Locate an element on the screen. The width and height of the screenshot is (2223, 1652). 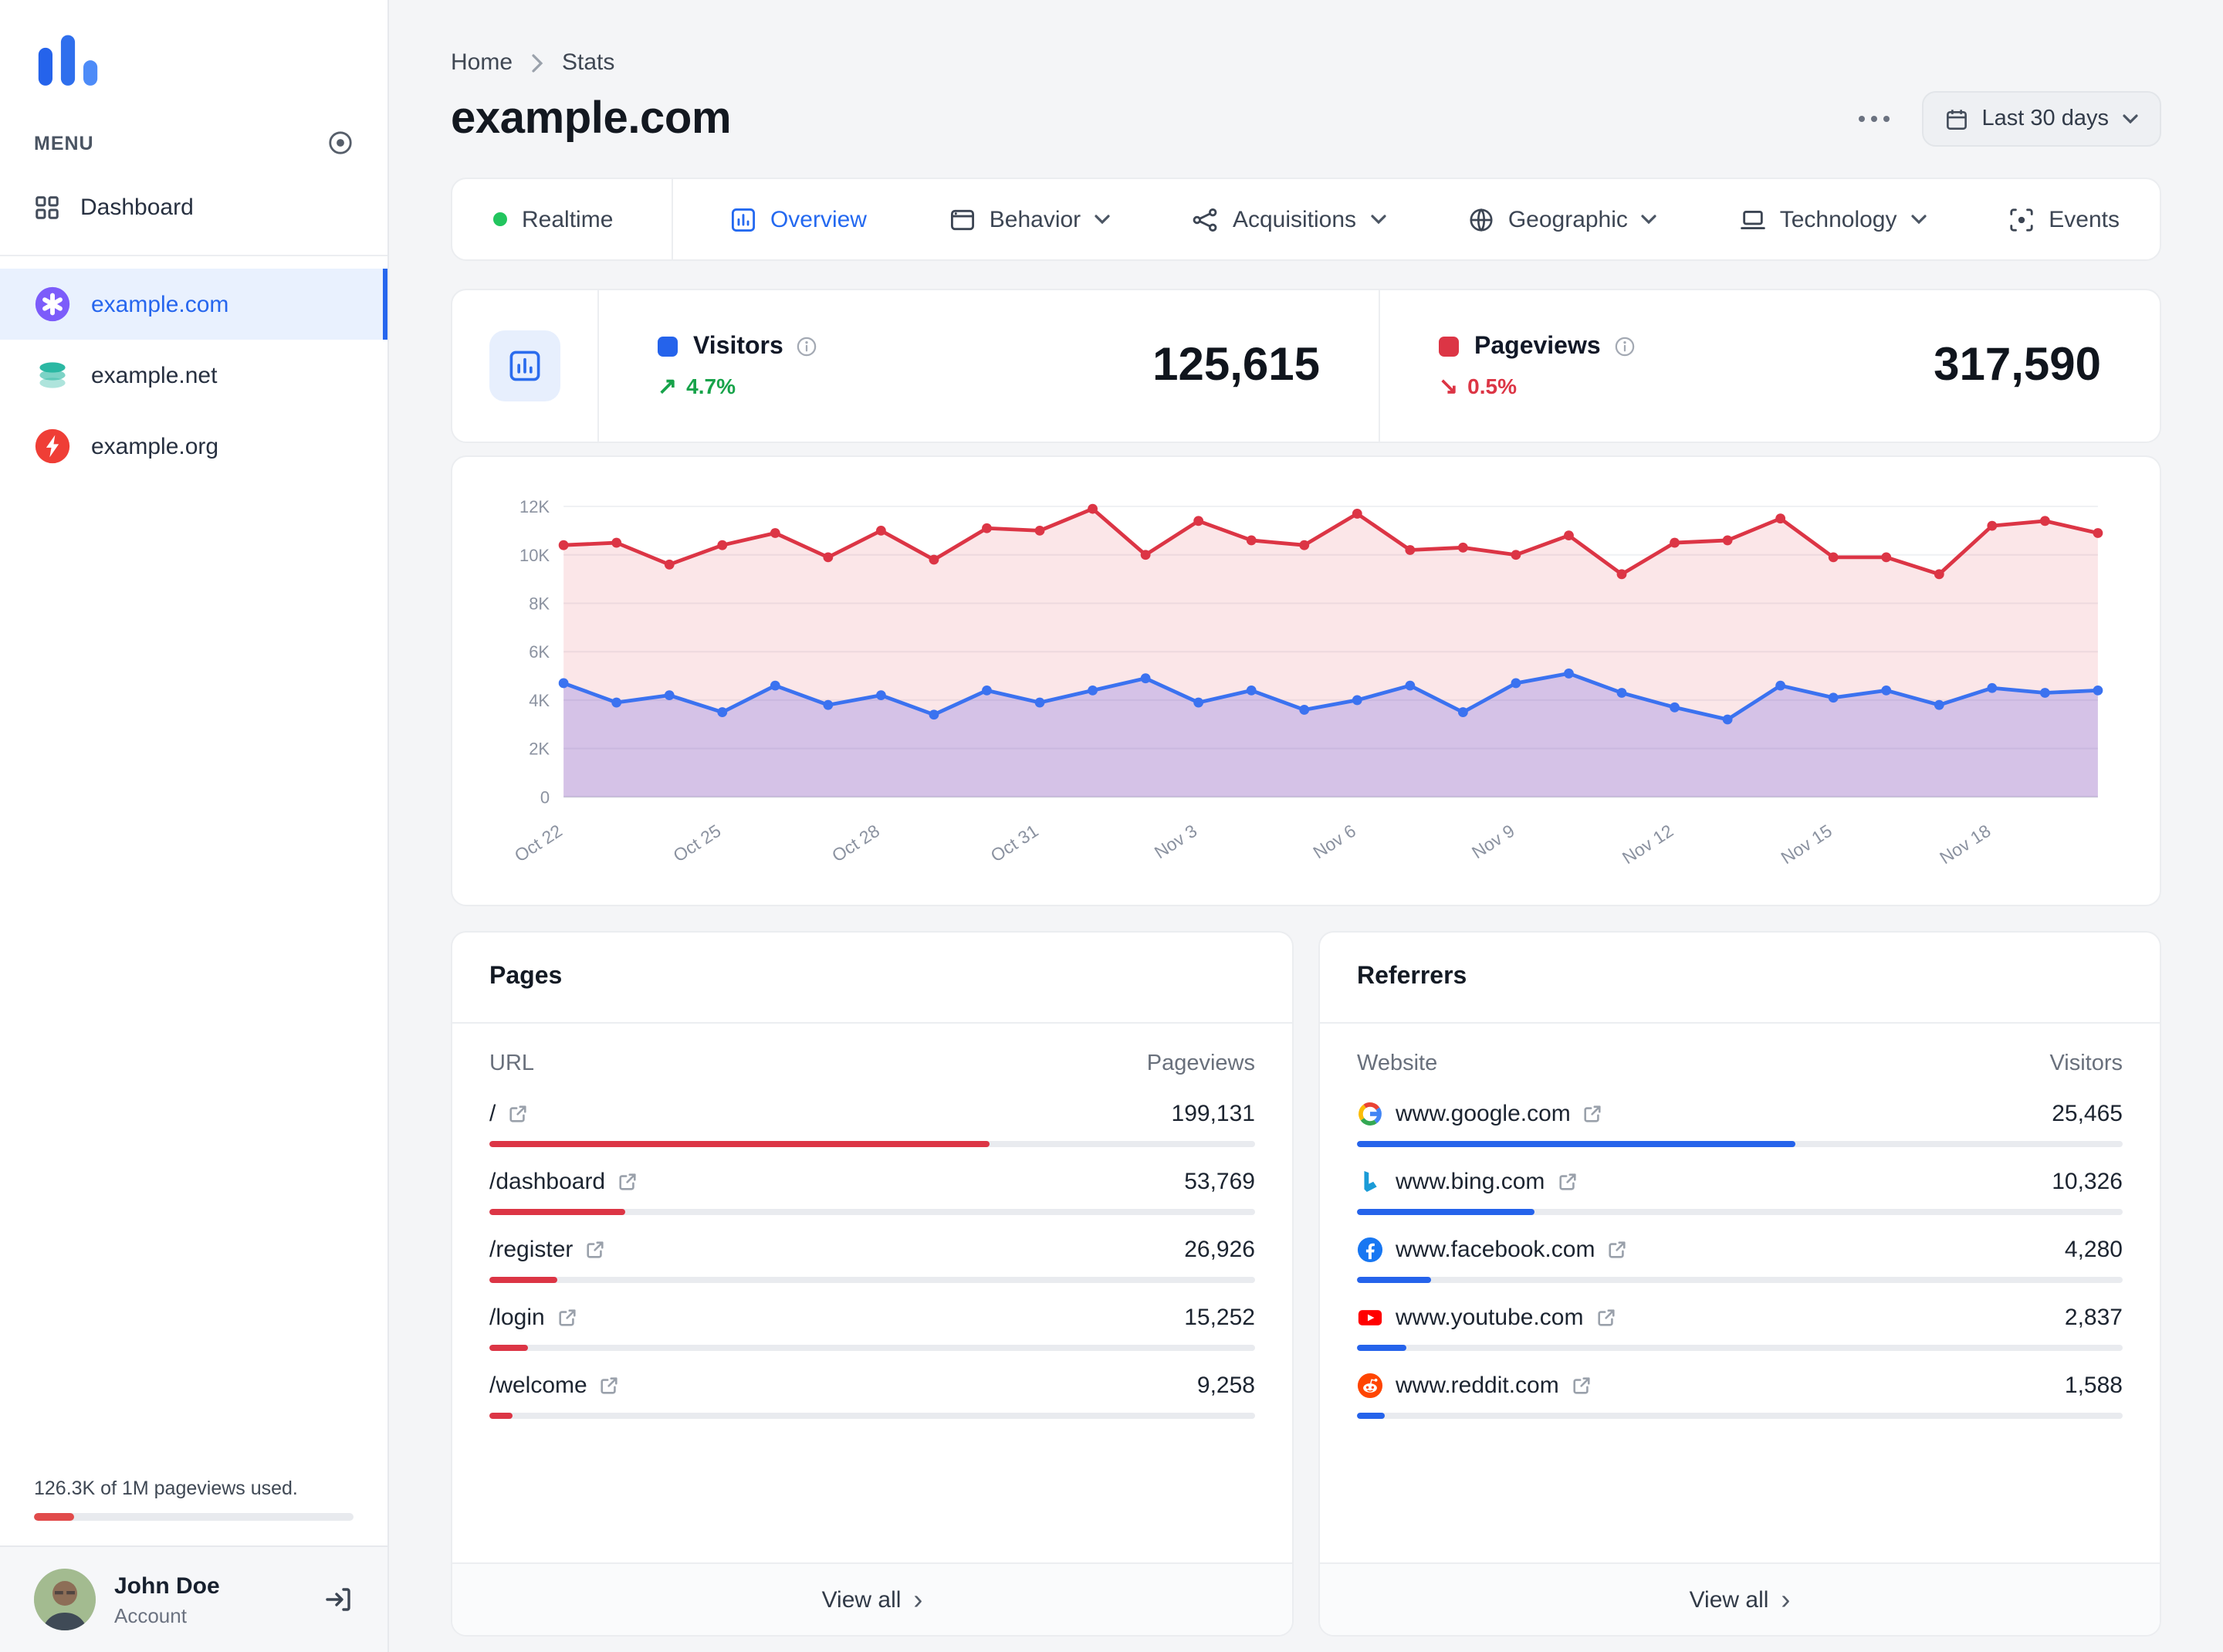
tab-label: Geographic is located at coordinates (1567, 219).